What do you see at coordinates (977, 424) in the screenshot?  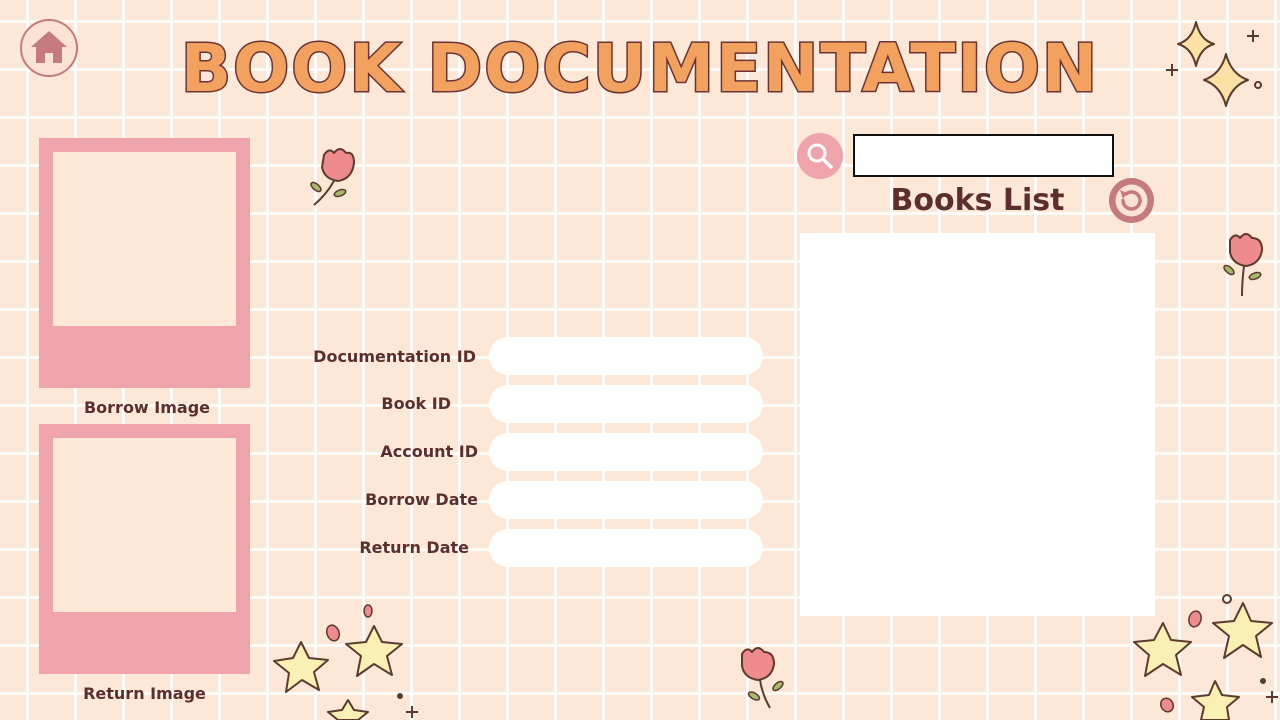 I see `books-list-panel` at bounding box center [977, 424].